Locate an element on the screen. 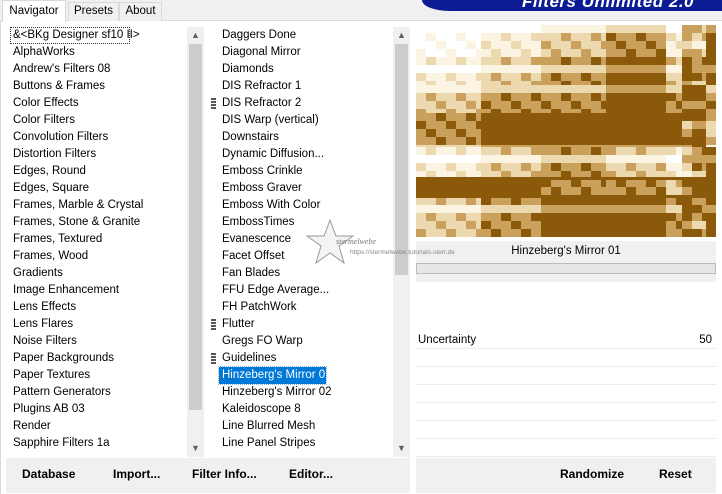  filter-item: Evanescence is located at coordinates (255, 239).